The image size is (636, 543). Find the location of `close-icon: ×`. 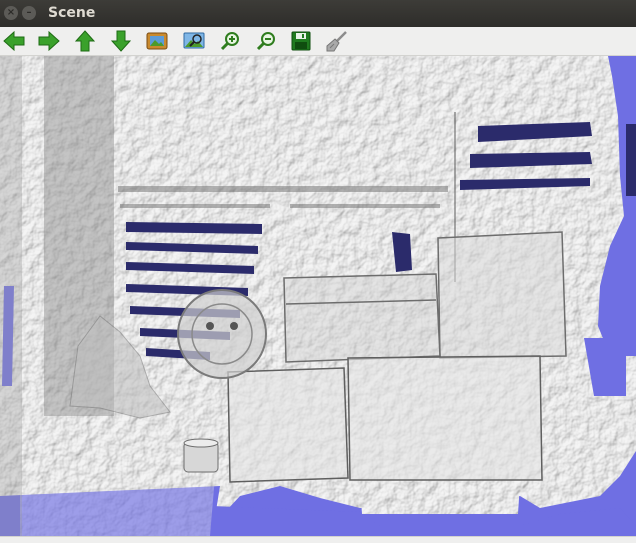

close-icon: × is located at coordinates (11, 12).